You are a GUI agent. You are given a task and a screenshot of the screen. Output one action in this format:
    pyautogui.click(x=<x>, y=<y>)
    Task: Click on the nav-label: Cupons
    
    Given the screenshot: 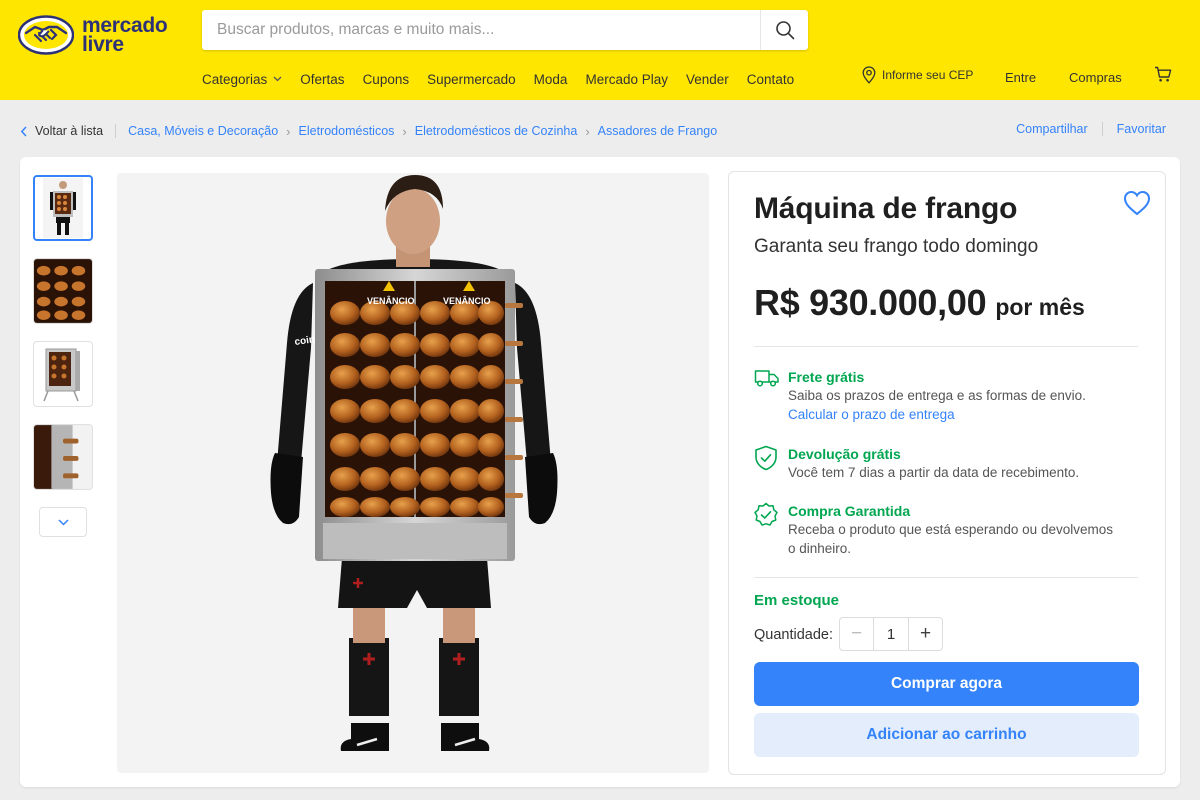 What is the action you would take?
    pyautogui.click(x=386, y=79)
    